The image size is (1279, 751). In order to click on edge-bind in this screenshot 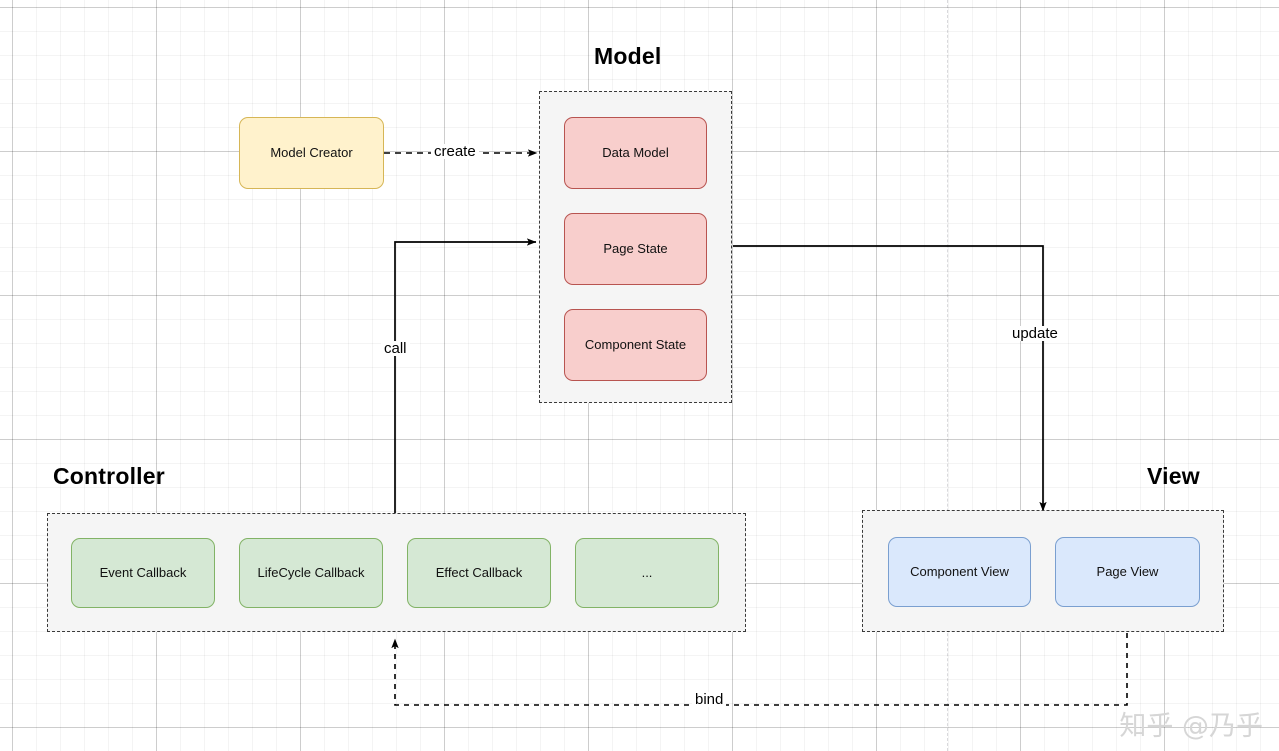, I will do `click(759, 669)`.